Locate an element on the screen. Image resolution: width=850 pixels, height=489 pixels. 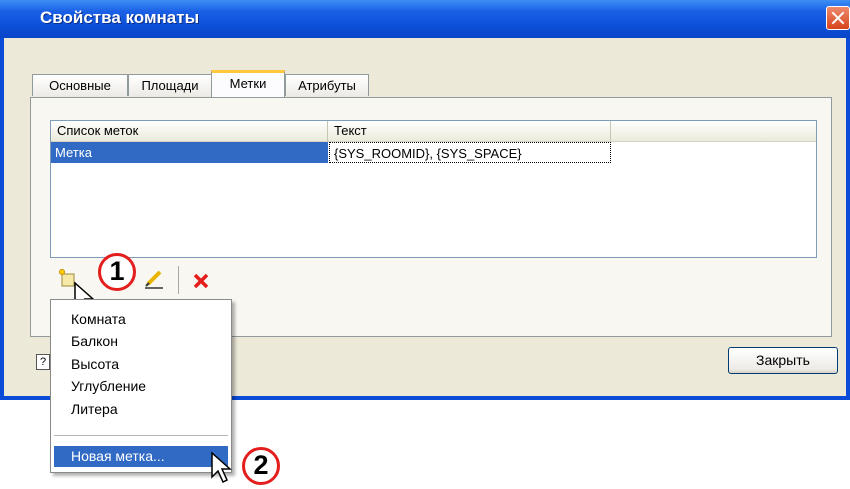
help-icon: ? is located at coordinates (43, 362).